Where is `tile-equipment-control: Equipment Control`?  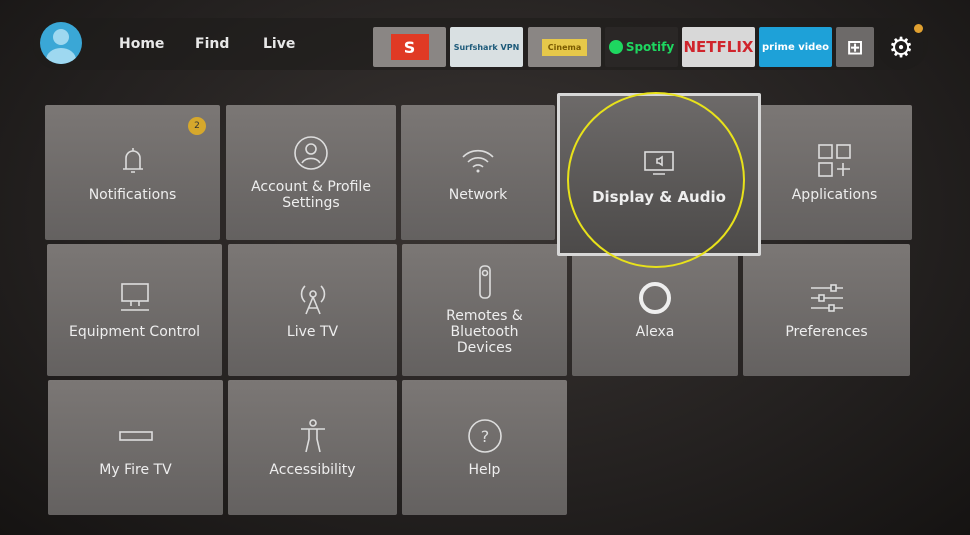
tile-equipment-control: Equipment Control is located at coordinates (134, 310).